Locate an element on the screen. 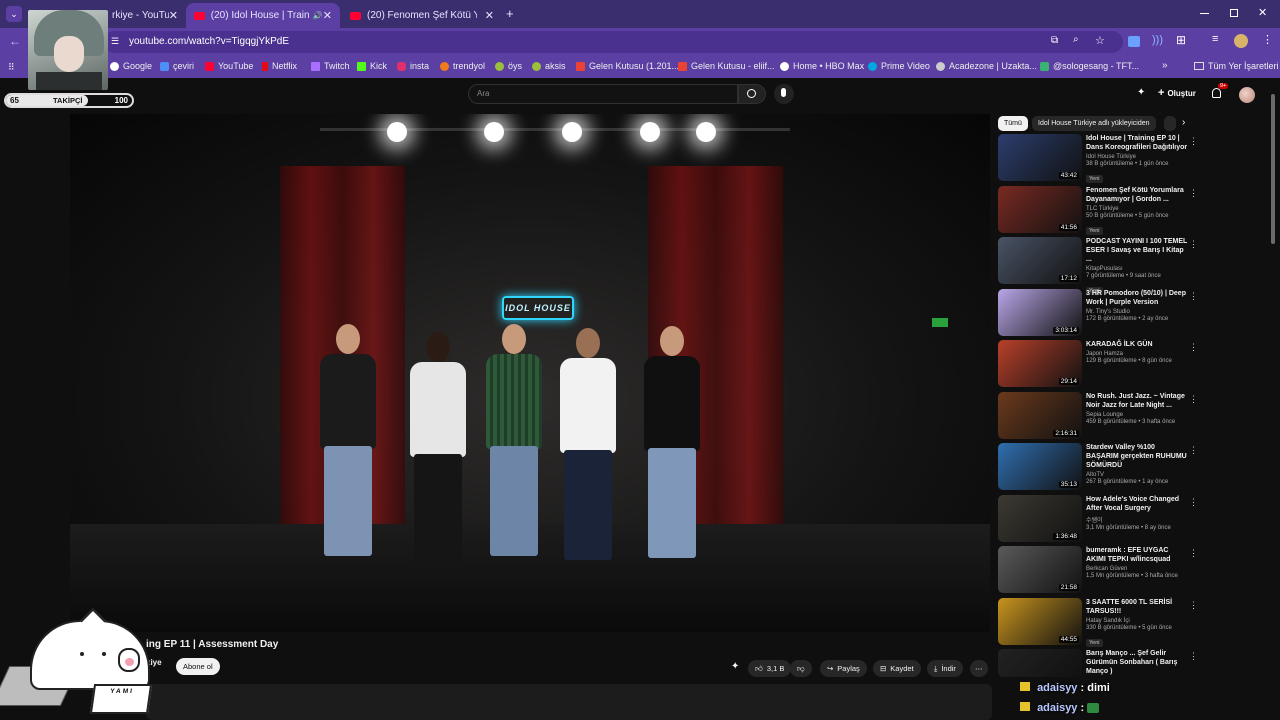  video-thumbnail: 3:03:14 is located at coordinates (1040, 312).